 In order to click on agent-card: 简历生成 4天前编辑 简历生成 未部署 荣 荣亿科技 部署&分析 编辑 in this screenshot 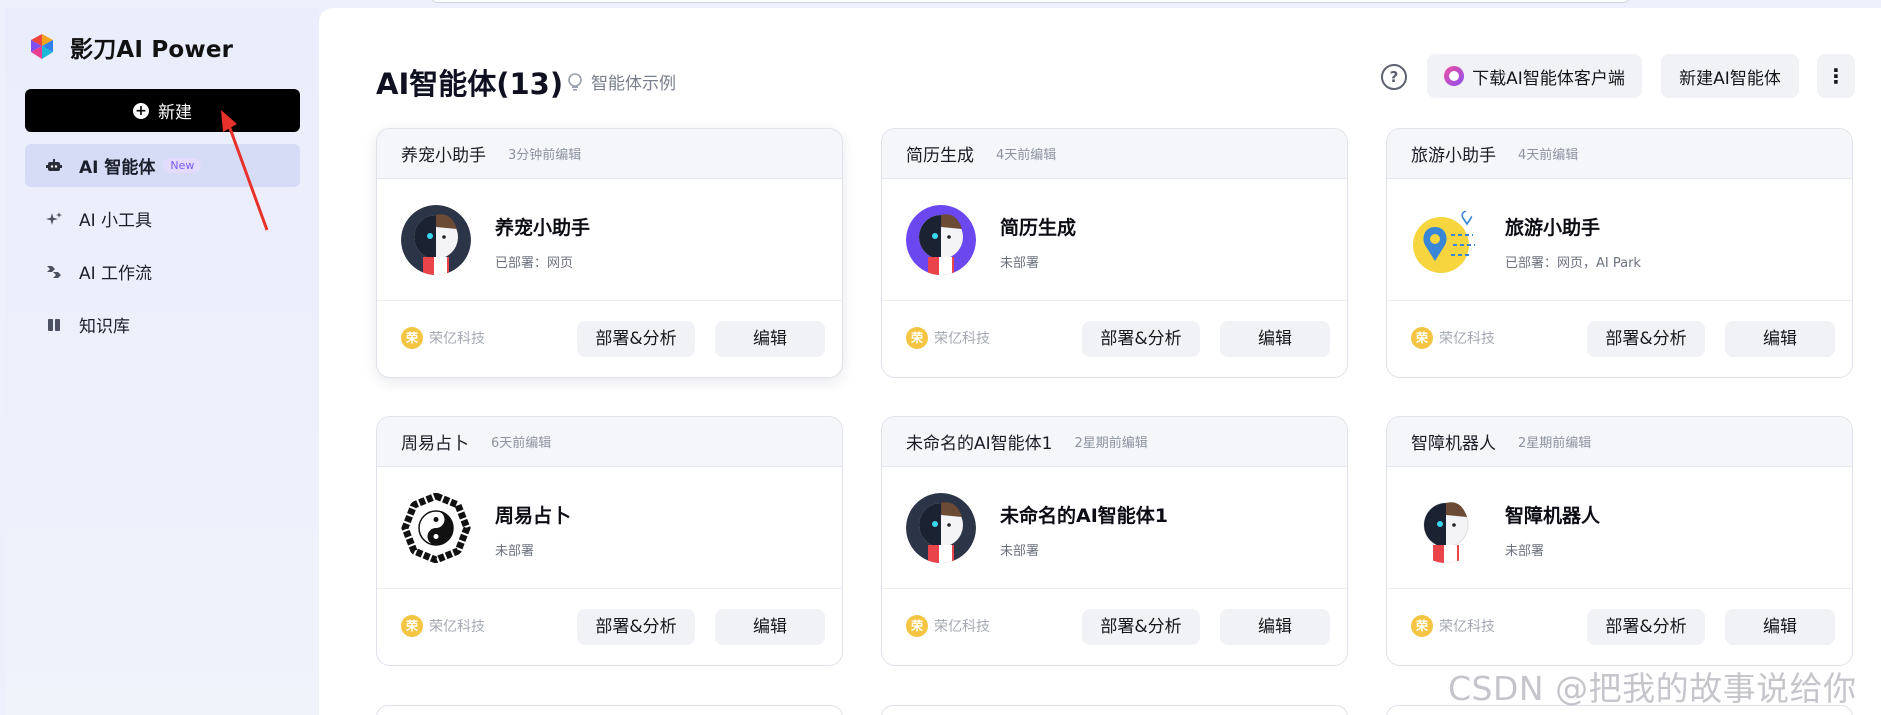, I will do `click(1114, 253)`.